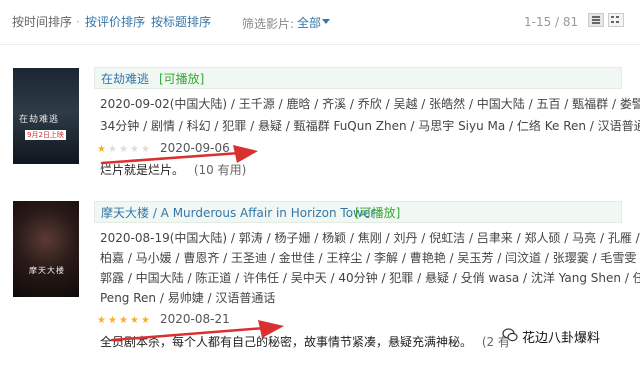 The width and height of the screenshot is (640, 367). I want to click on filter-dropdown: 全部, so click(309, 22).